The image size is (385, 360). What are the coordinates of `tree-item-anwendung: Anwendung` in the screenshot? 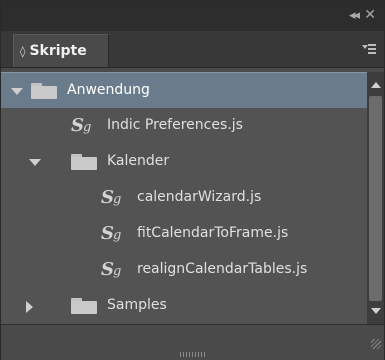 It's located at (184, 90).